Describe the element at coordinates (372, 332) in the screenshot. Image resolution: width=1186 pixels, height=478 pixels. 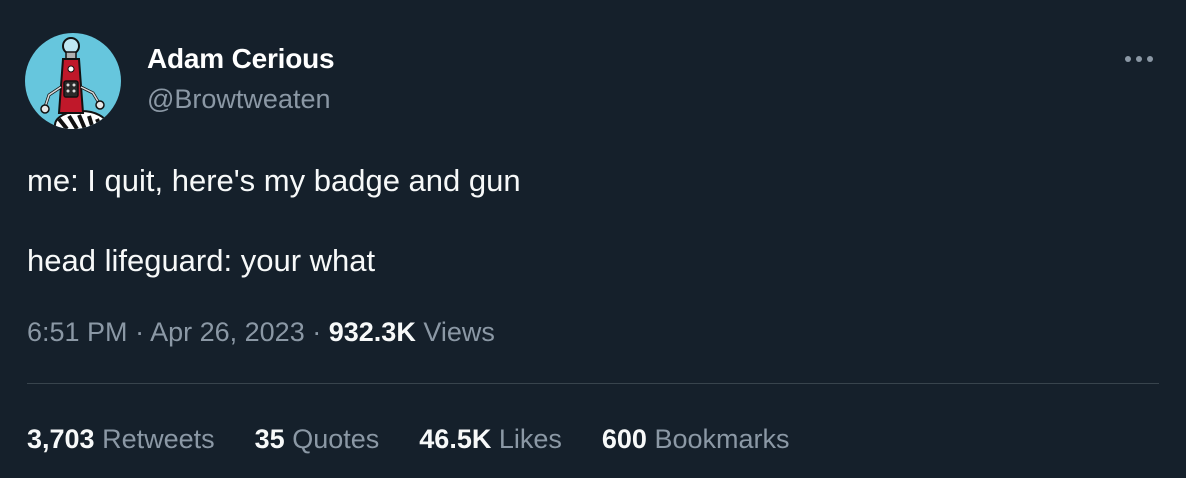
I see `views-count: 932.3K` at that location.